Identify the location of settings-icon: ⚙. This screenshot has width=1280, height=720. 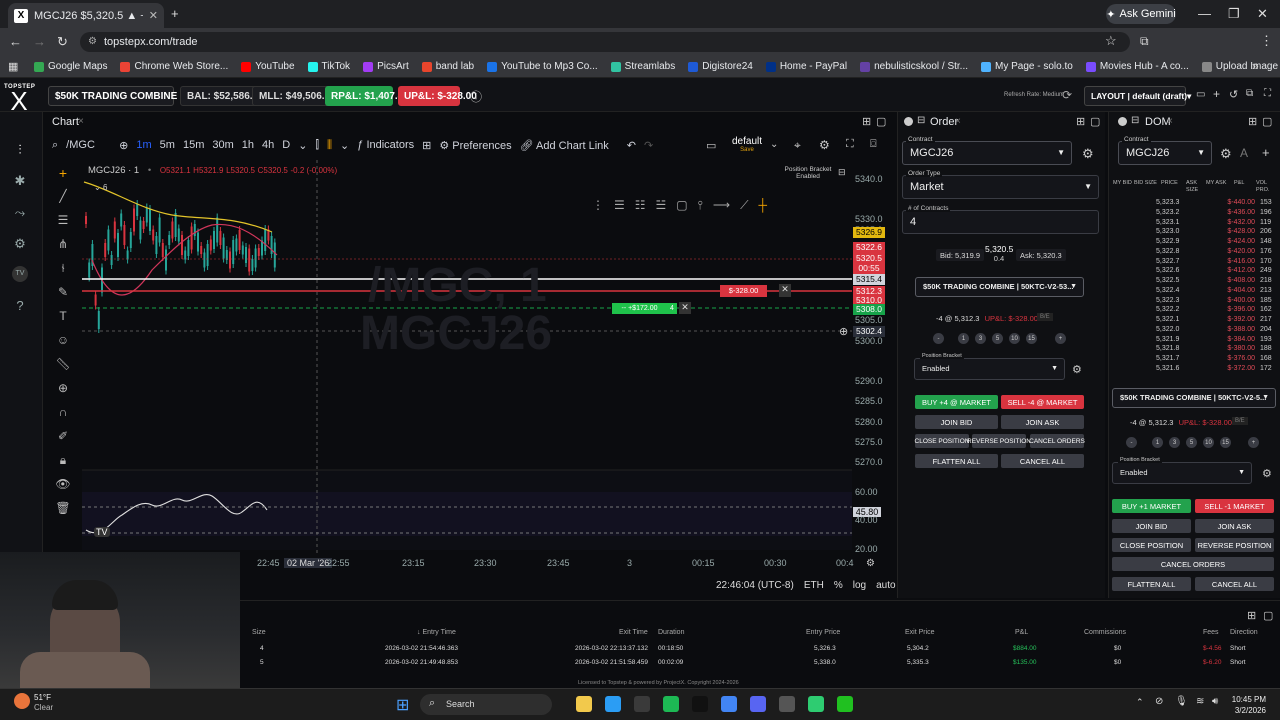
(824, 145).